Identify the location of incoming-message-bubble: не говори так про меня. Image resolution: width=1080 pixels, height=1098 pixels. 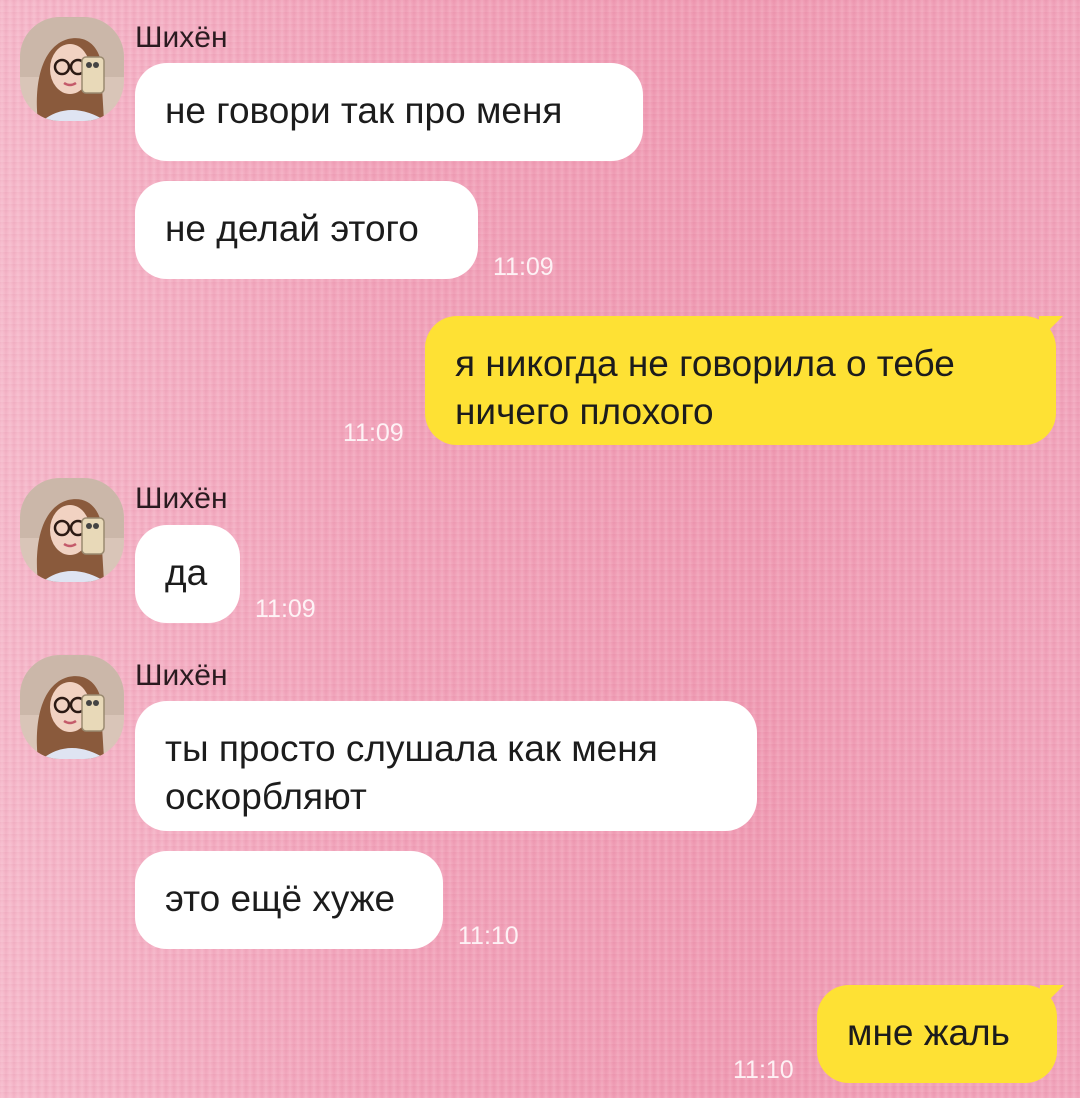
(389, 112).